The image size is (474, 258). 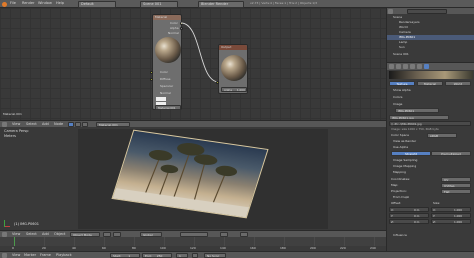 What do you see at coordinates (401, 197) in the screenshot?
I see `from-dupli-checkbox: From Dupli` at bounding box center [401, 197].